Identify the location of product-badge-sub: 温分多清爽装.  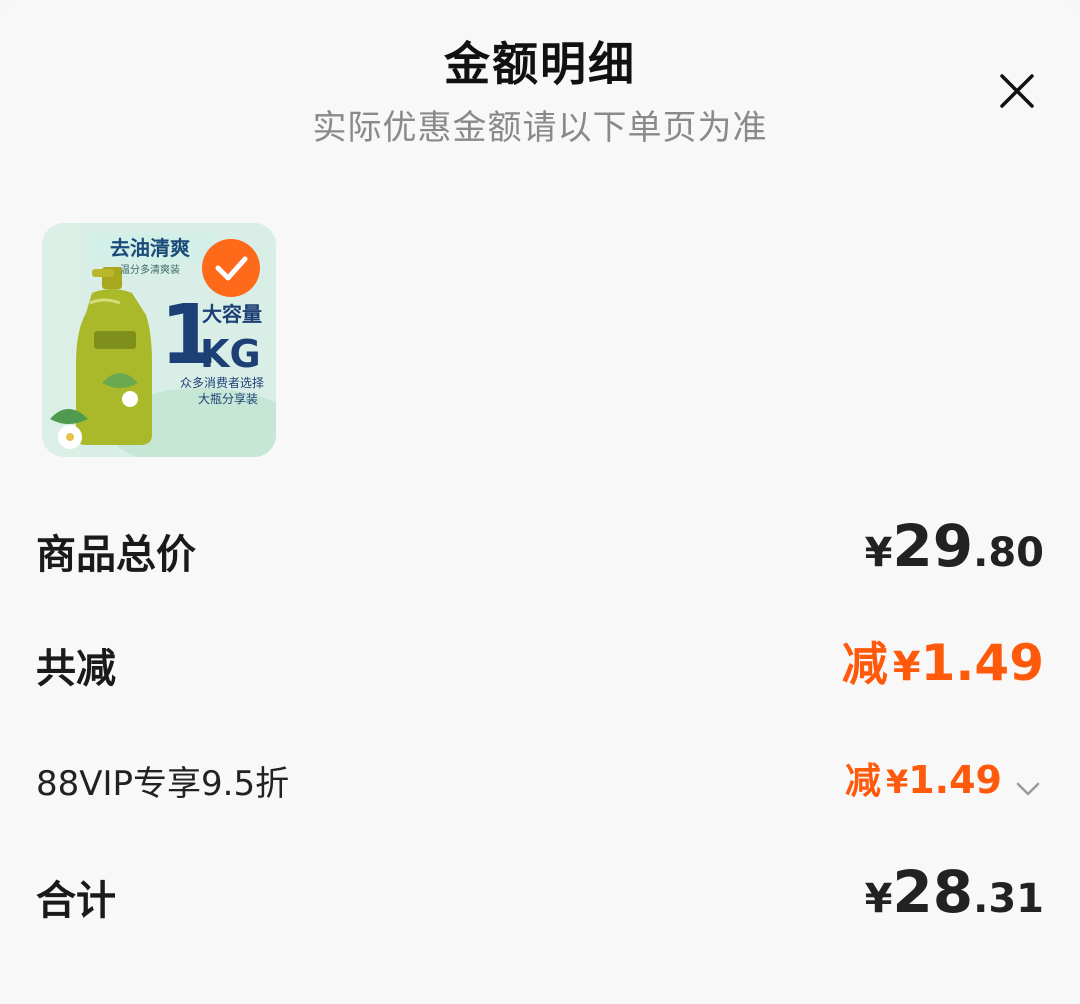
(150, 269).